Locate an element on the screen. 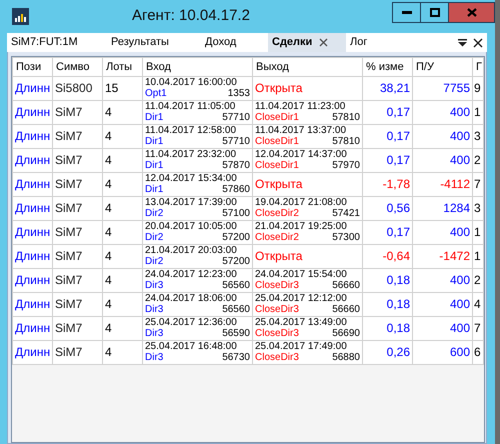 The image size is (500, 444). date-time-text: 11.04.2017 11:05:00 is located at coordinates (190, 107).